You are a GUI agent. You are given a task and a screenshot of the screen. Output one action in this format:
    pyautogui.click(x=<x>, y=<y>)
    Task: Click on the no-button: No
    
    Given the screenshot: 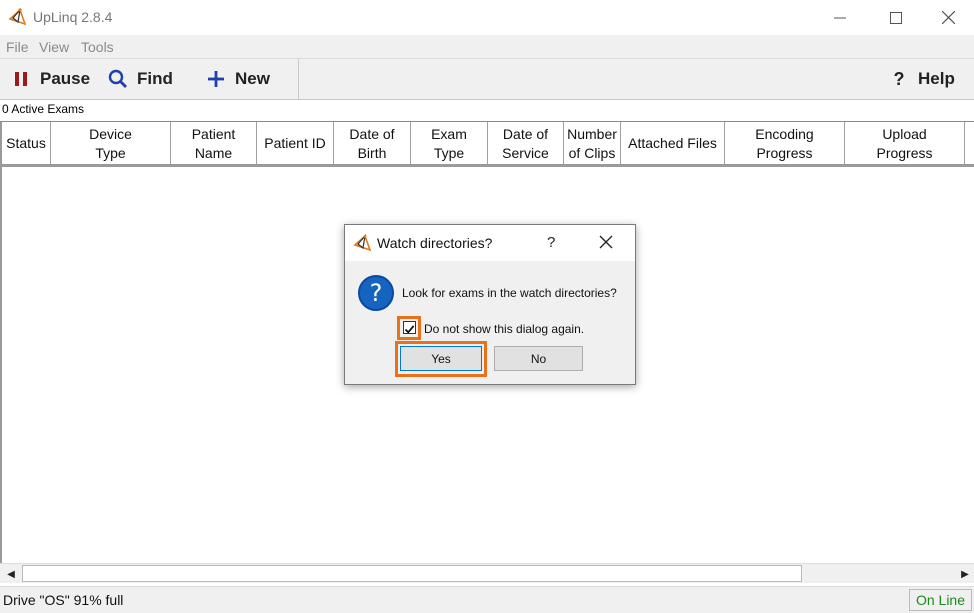 What is the action you would take?
    pyautogui.click(x=538, y=358)
    